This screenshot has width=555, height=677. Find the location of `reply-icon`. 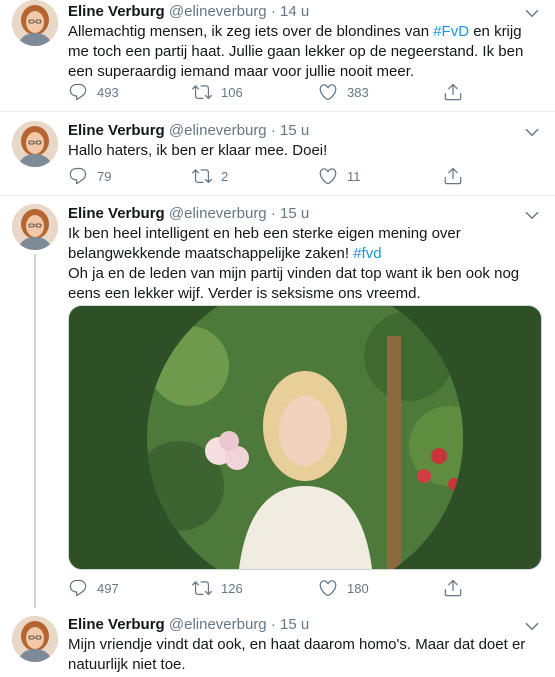

reply-icon is located at coordinates (78, 588).